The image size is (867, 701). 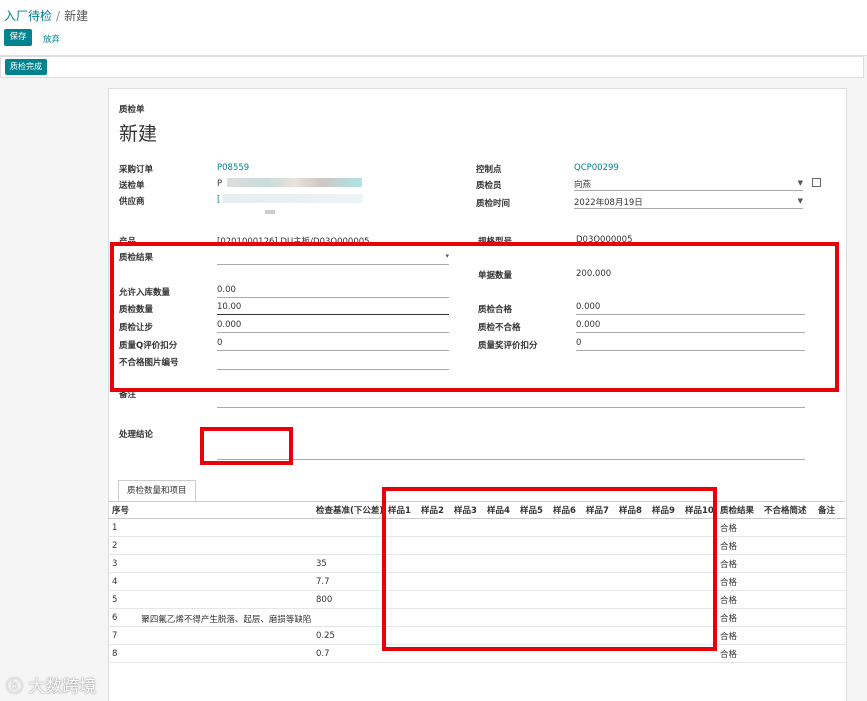 I want to click on supplier-link: [, so click(x=218, y=200).